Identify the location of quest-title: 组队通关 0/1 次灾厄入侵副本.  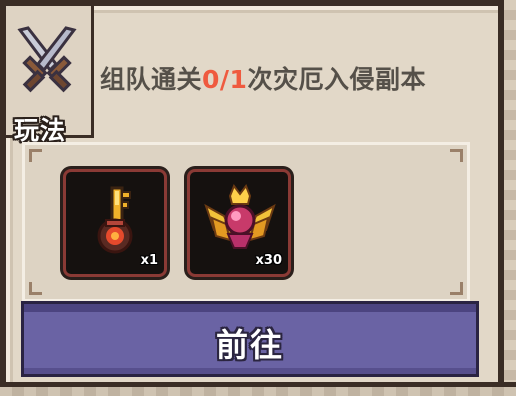
(263, 80).